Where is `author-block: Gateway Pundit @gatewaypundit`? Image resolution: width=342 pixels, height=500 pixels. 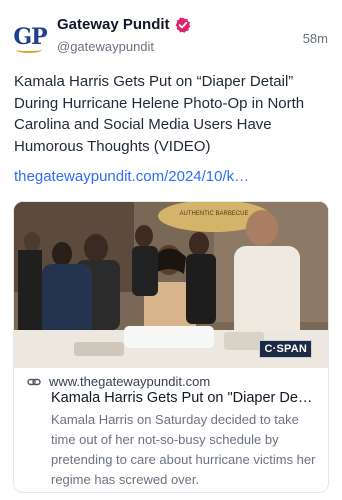 author-block: Gateway Pundit @gatewaypundit is located at coordinates (124, 35).